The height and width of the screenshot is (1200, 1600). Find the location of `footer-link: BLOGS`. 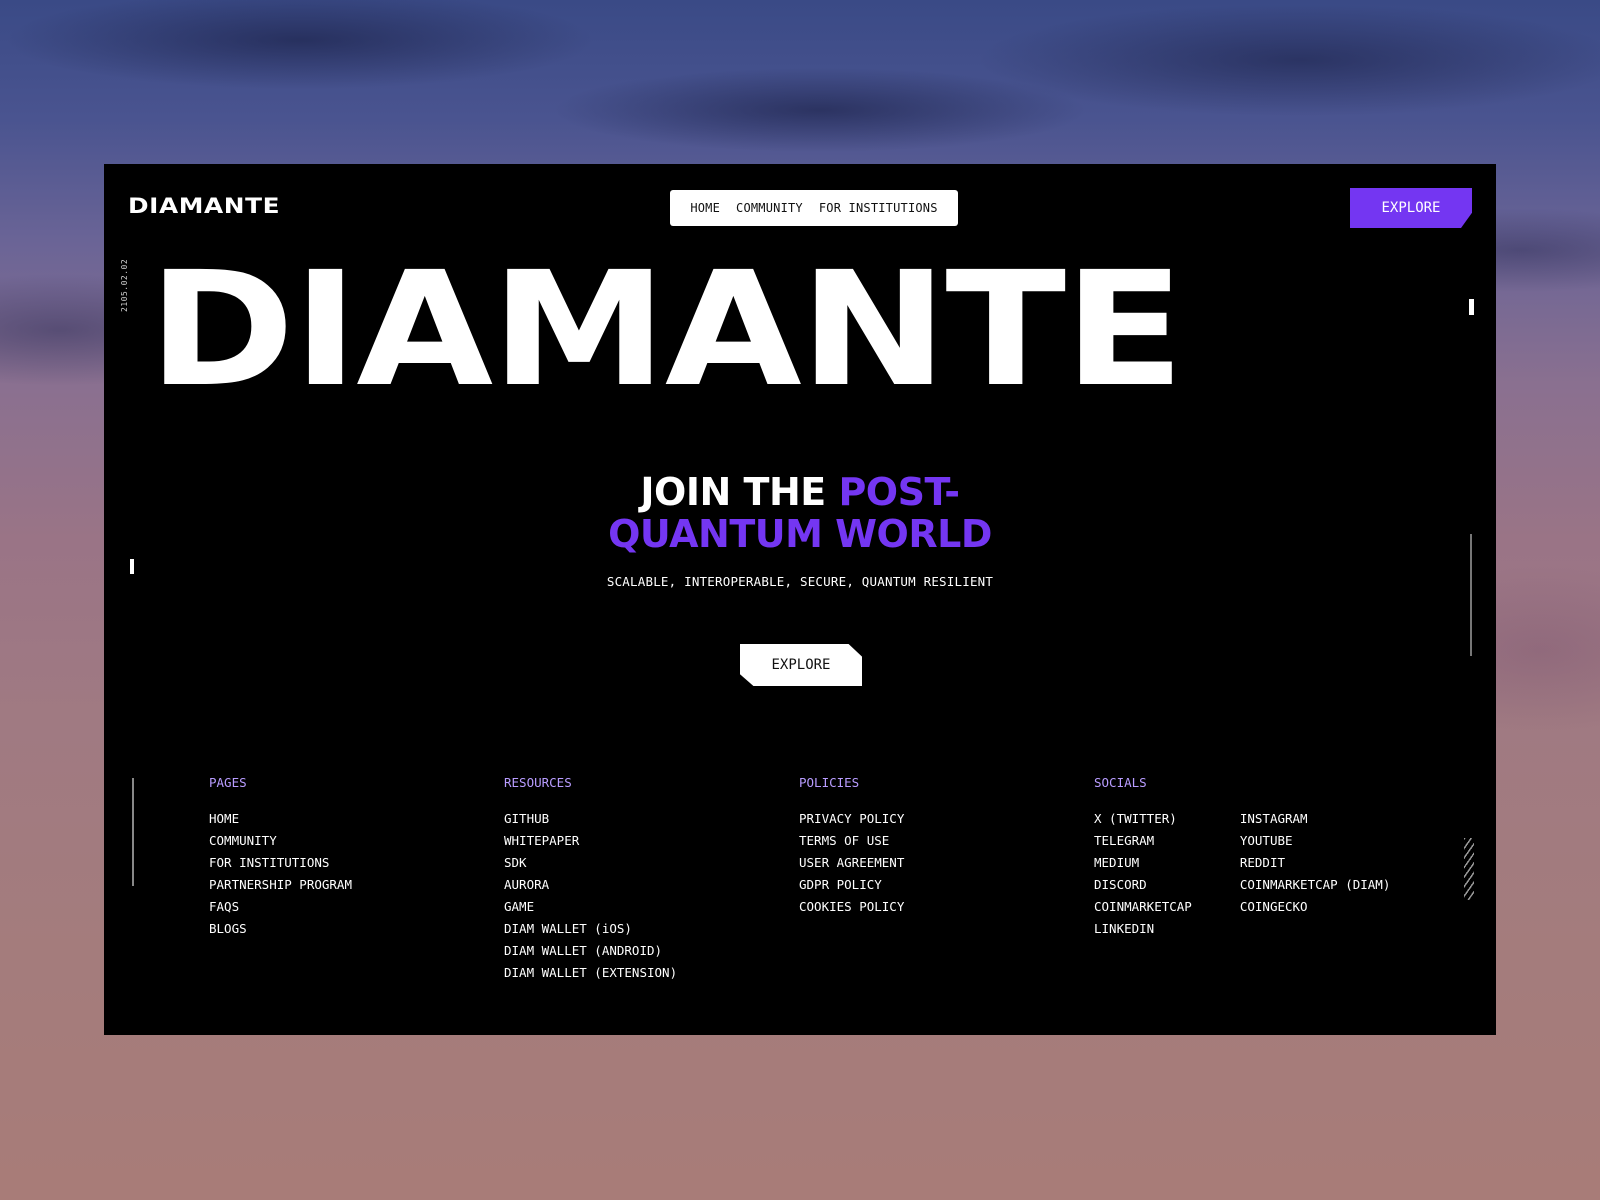

footer-link: BLOGS is located at coordinates (280, 929).